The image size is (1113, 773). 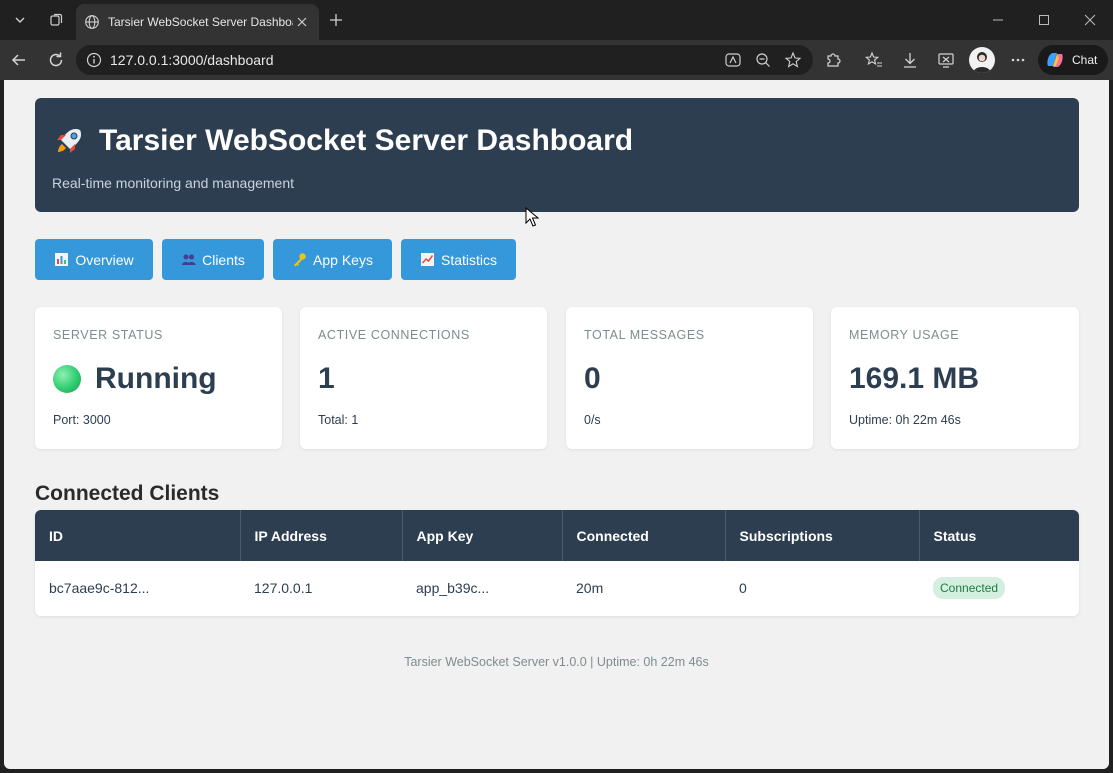 What do you see at coordinates (94, 60) in the screenshot?
I see `info-icon` at bounding box center [94, 60].